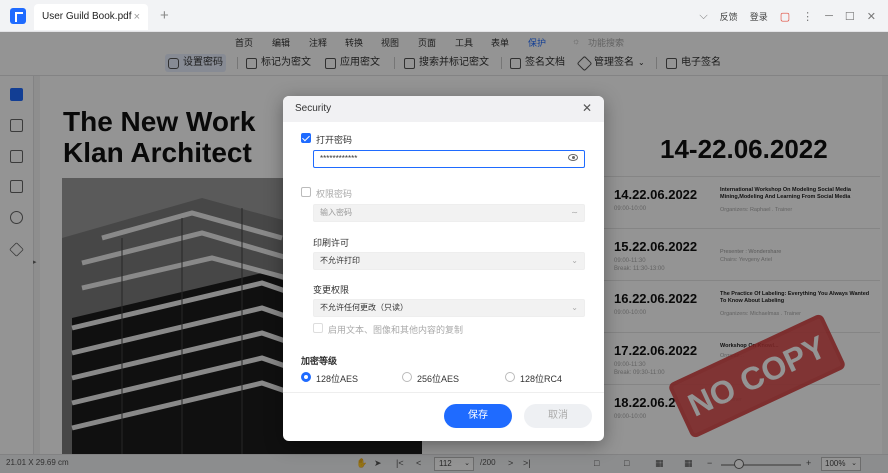  Describe the element at coordinates (449, 261) in the screenshot. I see `print-permission-select: 不允许打印 ⌄` at that location.